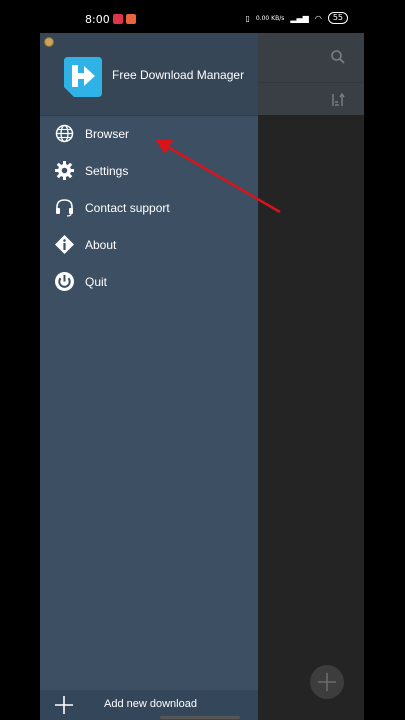  Describe the element at coordinates (64, 244) in the screenshot. I see `info-icon` at that location.